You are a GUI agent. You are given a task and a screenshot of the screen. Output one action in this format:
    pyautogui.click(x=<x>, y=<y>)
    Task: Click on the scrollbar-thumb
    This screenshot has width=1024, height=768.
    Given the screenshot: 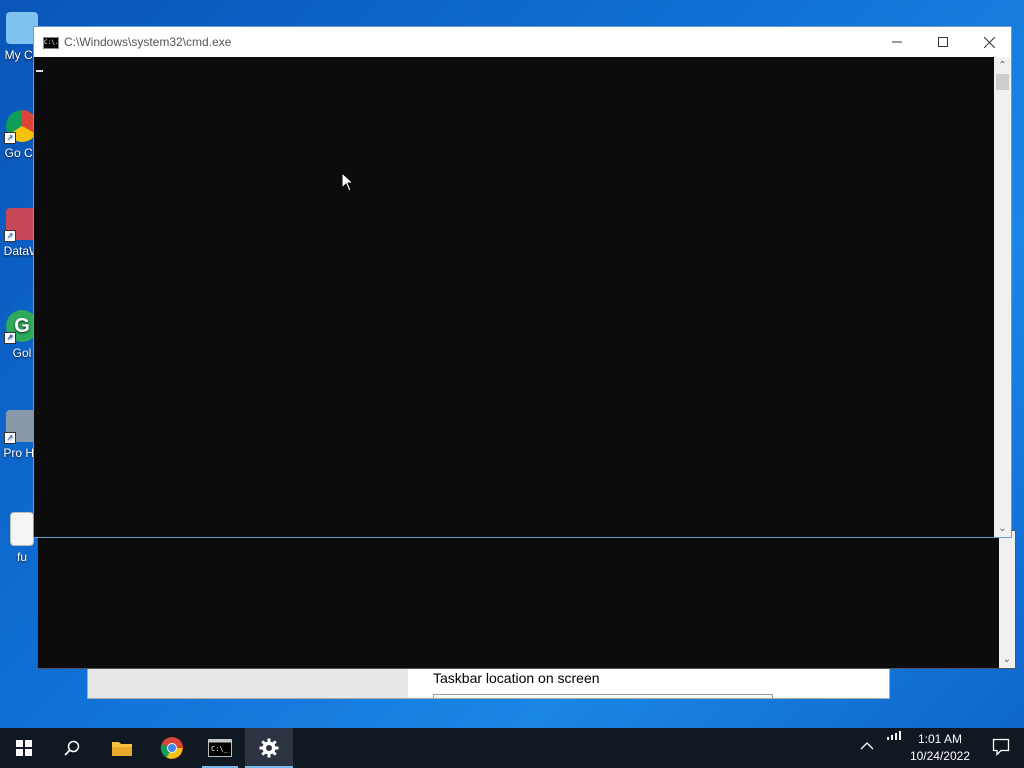 What is the action you would take?
    pyautogui.click(x=1002, y=82)
    